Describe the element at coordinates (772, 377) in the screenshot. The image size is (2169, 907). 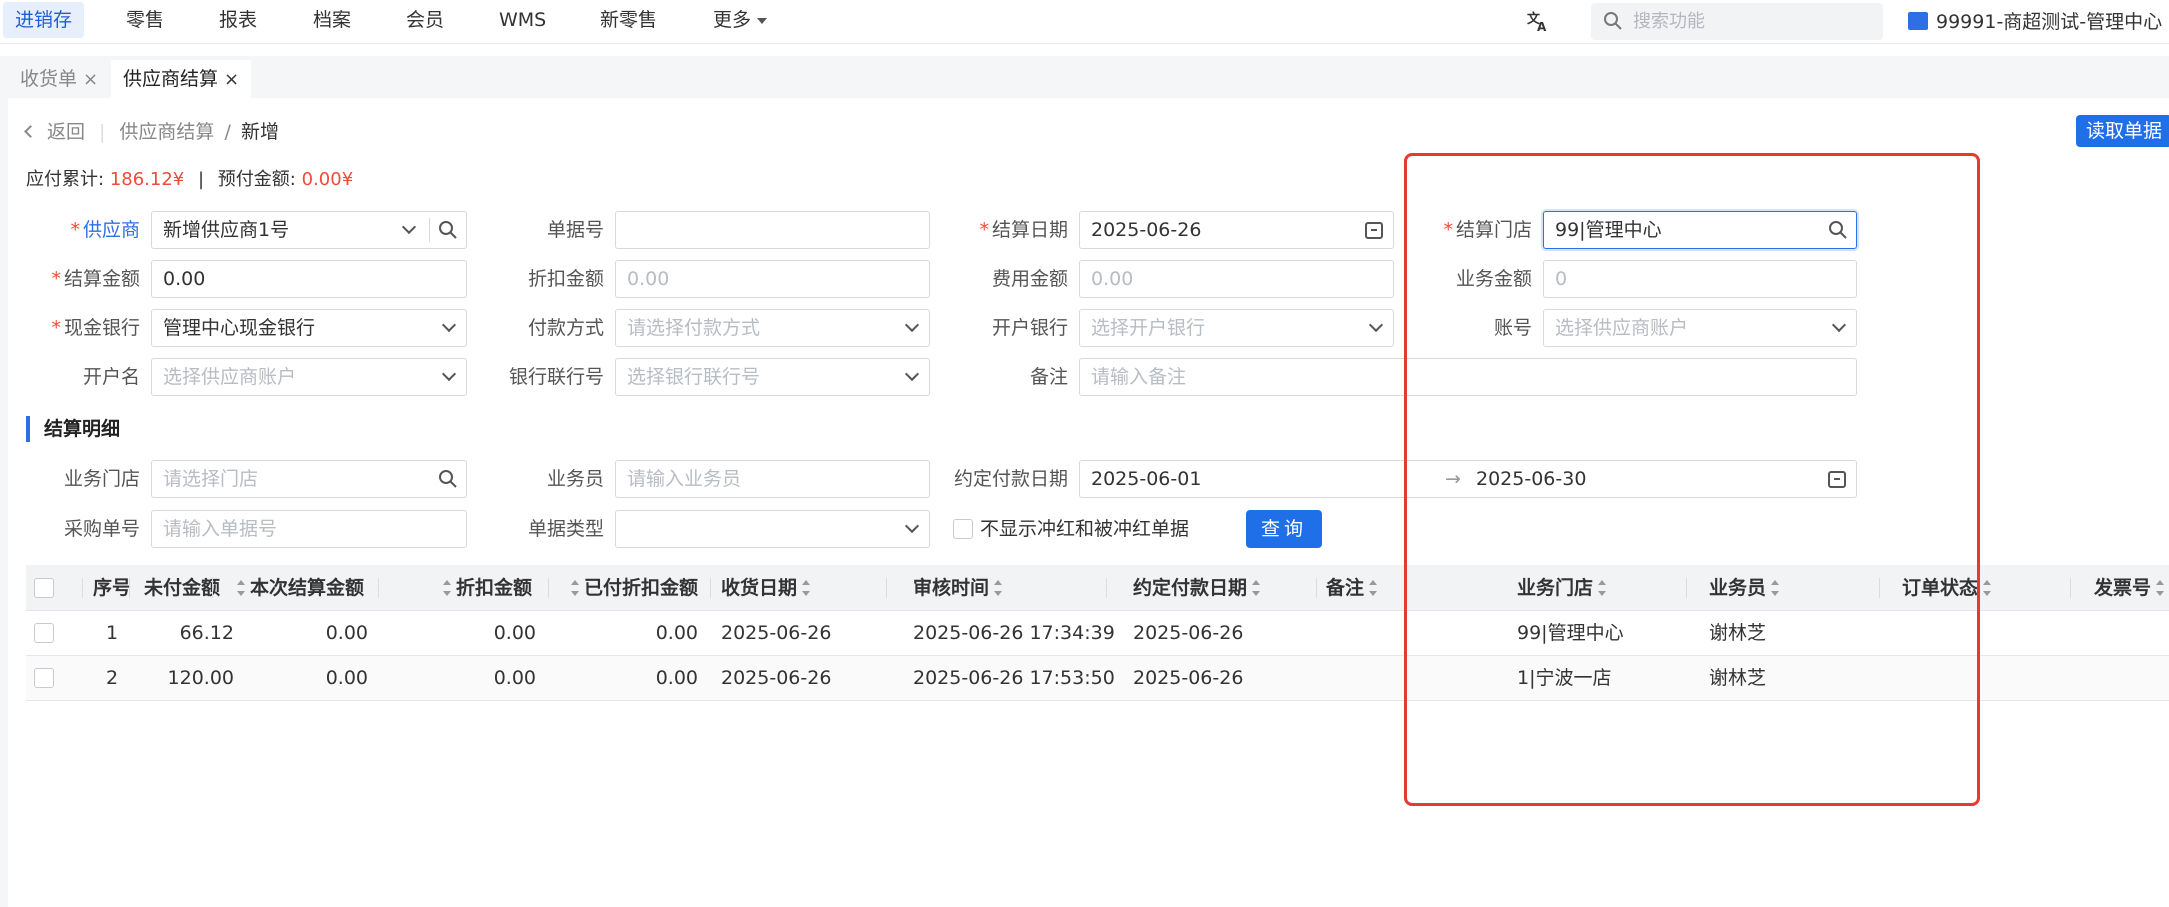
I see `bank-code-select: 选择银行联行号` at that location.